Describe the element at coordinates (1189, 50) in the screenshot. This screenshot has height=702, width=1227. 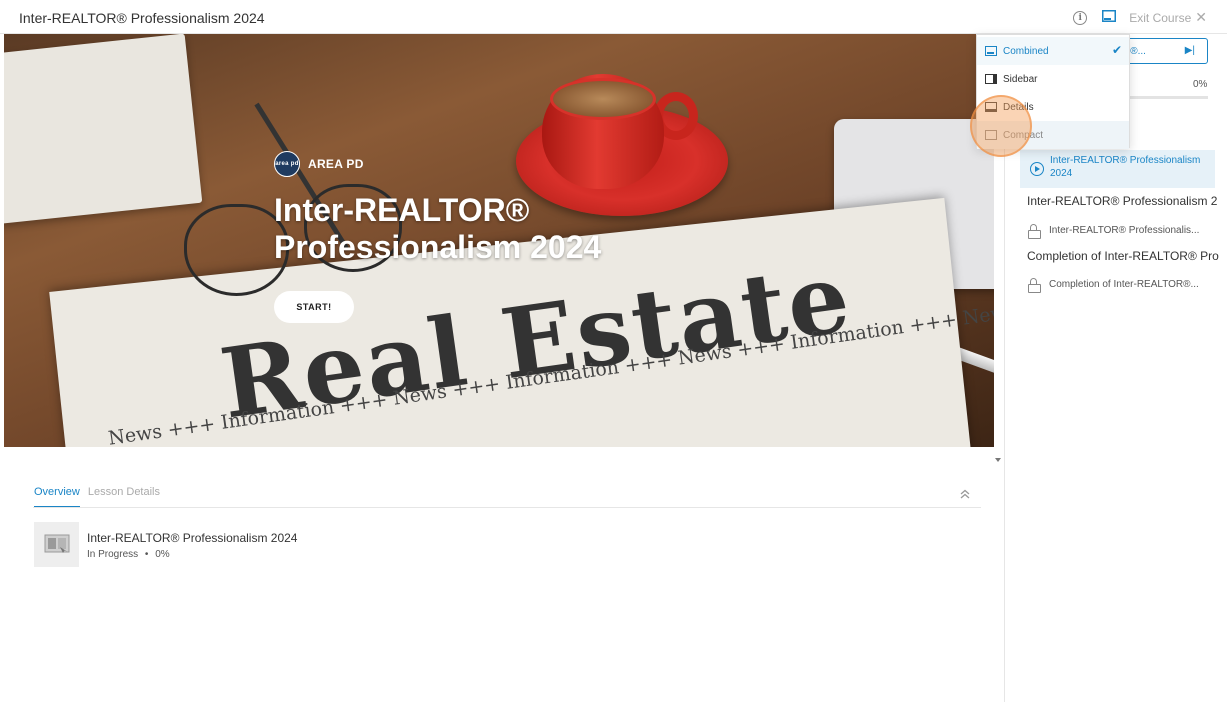
I see `skip-next-icon: ▶|` at that location.